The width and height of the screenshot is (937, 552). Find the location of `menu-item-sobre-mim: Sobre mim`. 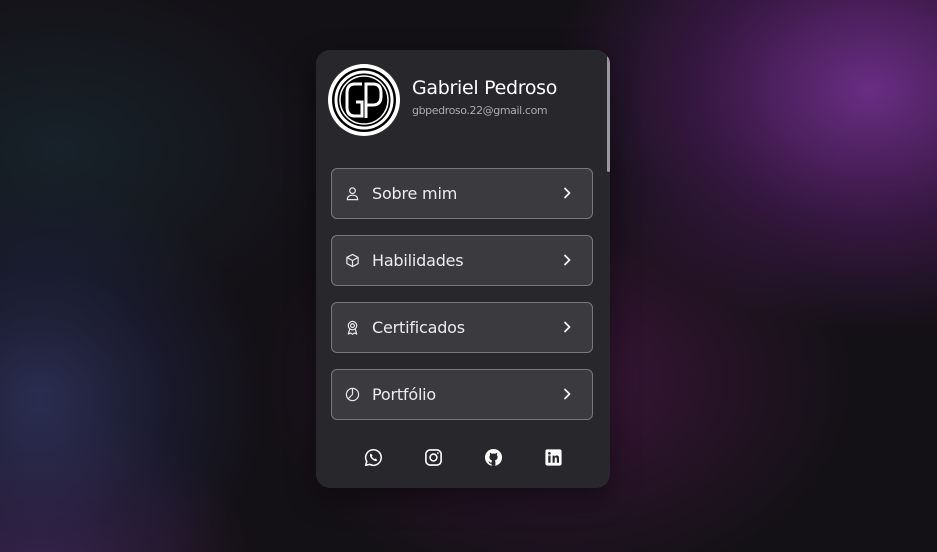

menu-item-sobre-mim: Sobre mim is located at coordinates (462, 193).